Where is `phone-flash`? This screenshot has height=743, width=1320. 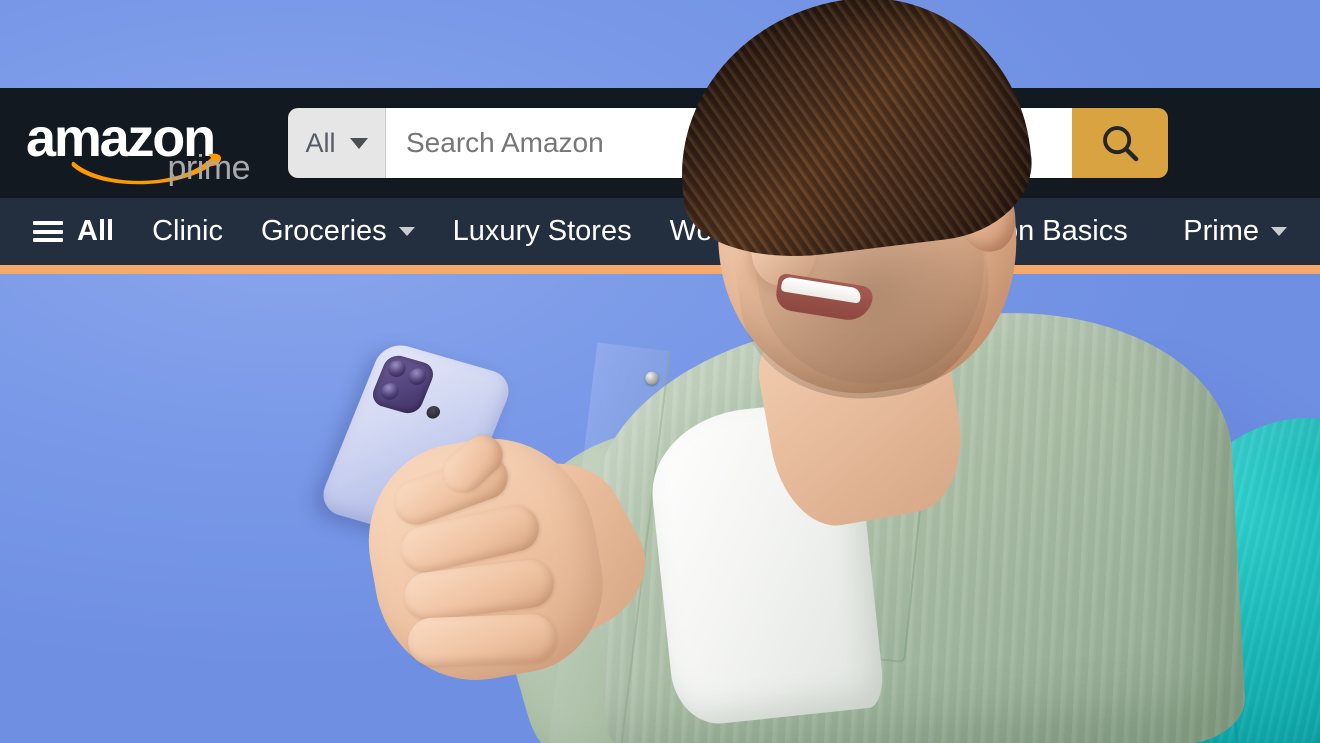
phone-flash is located at coordinates (433, 412).